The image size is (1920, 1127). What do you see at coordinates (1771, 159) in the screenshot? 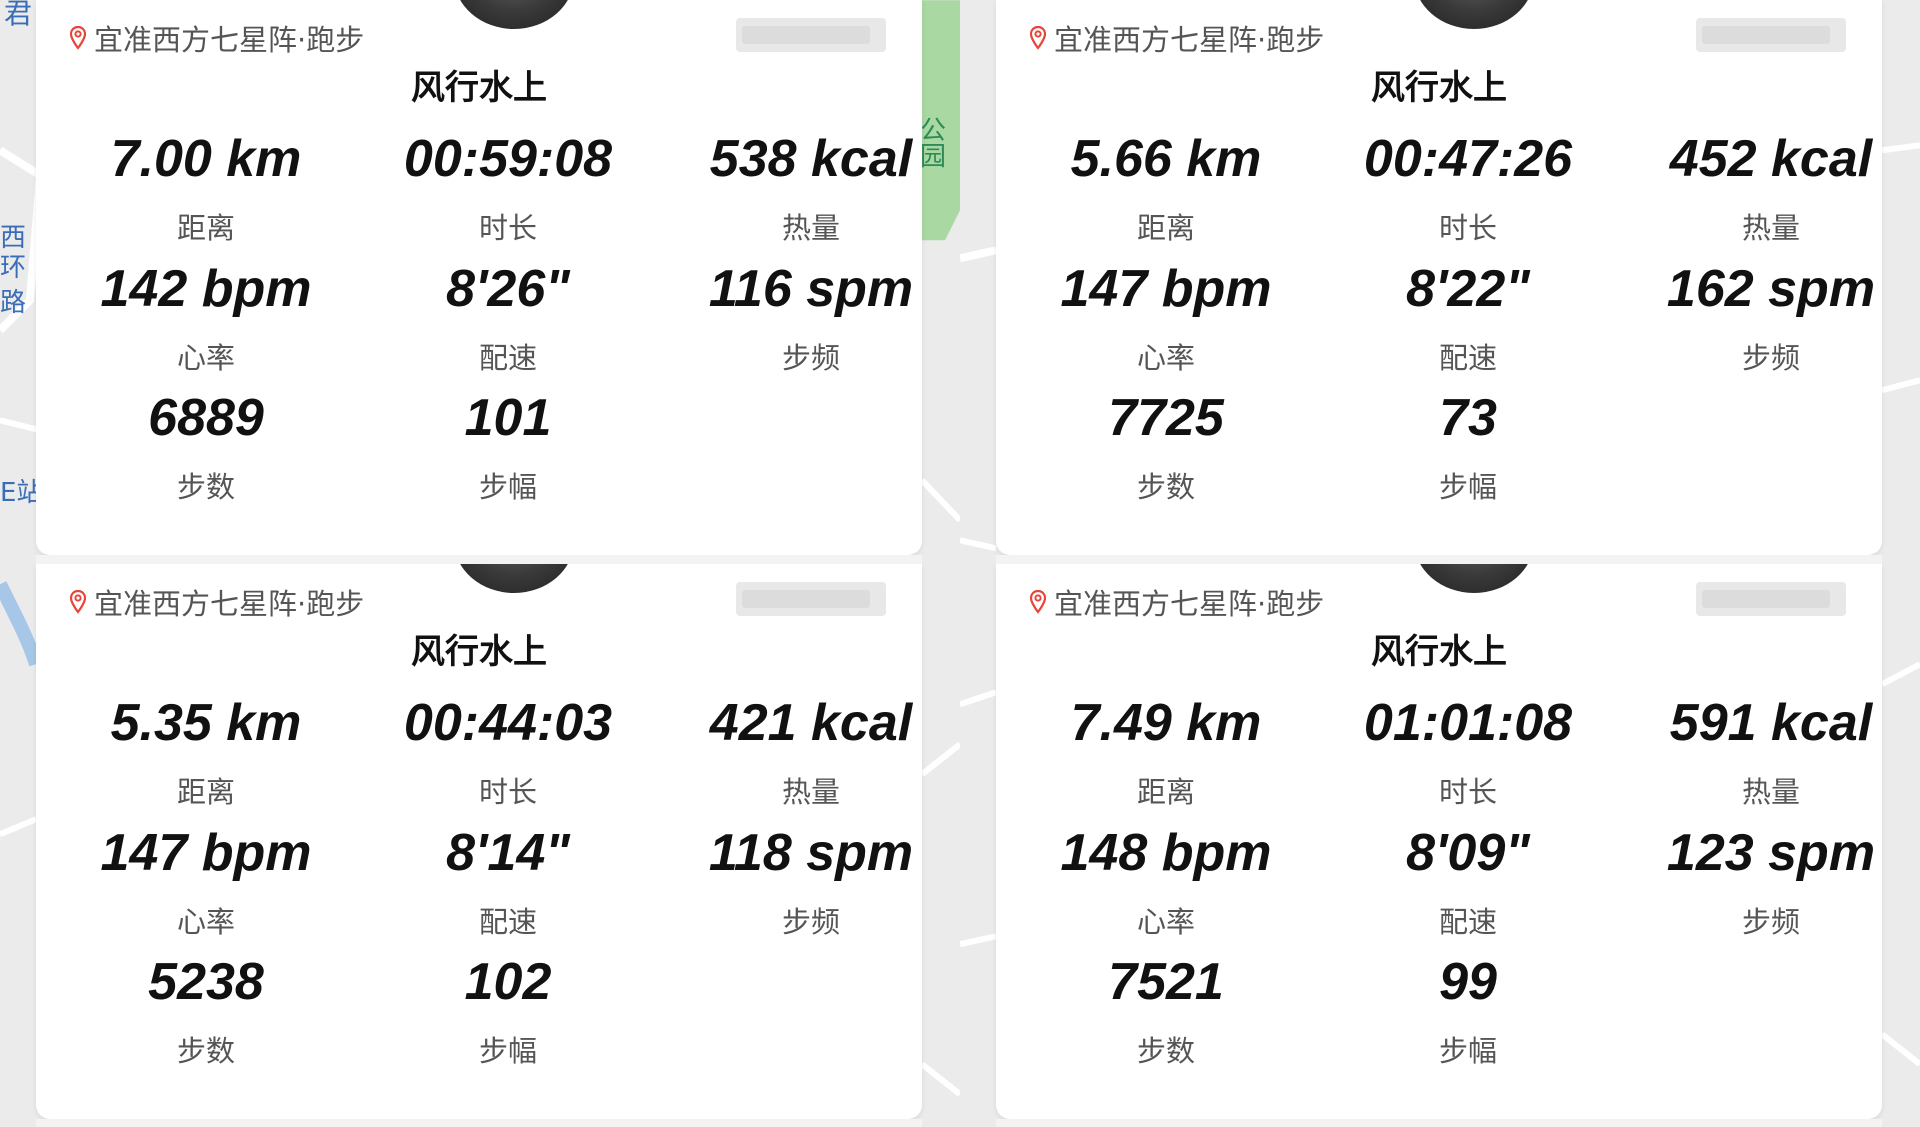
I see `calories-value: 452 kcal` at bounding box center [1771, 159].